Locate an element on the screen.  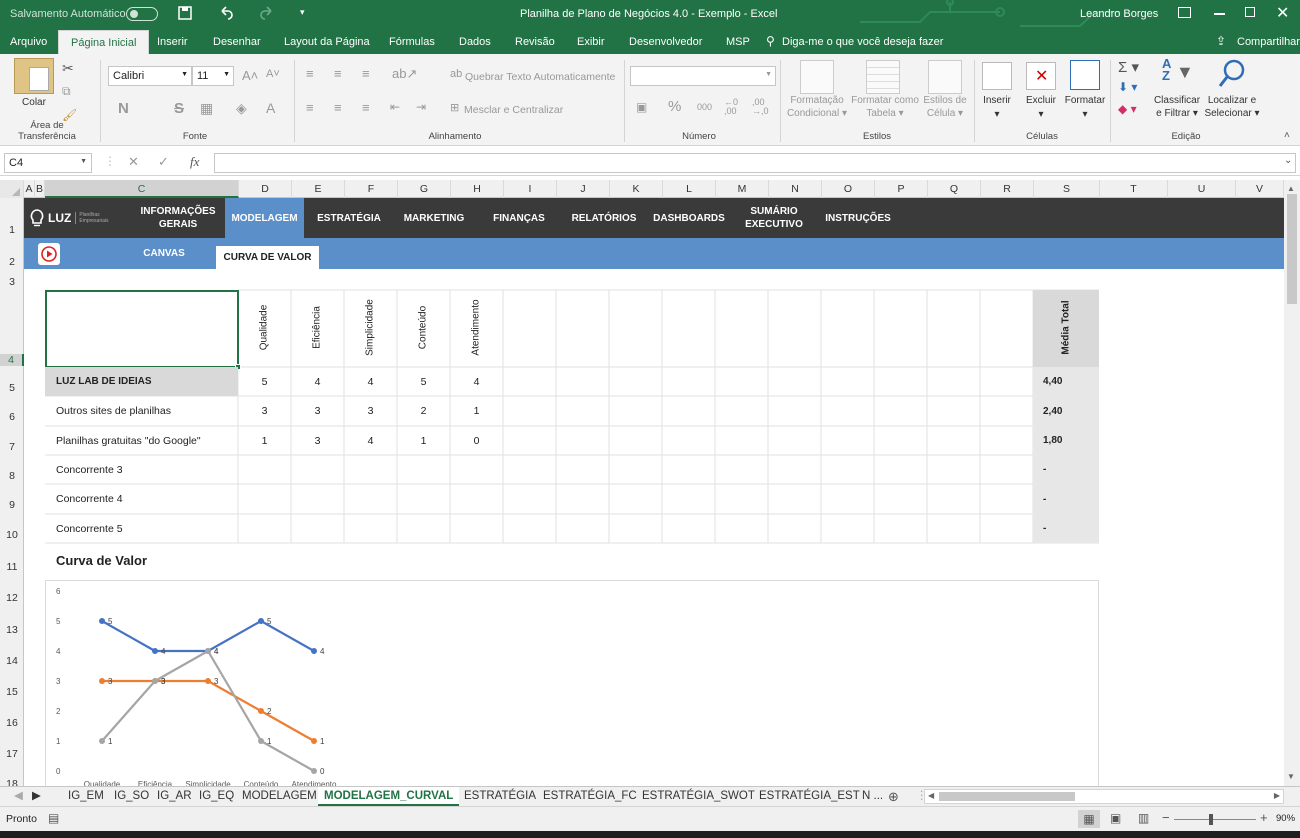
sheet-tab-estrategia-est: ESTRATÉGIA_EST is located at coordinates (809, 796).